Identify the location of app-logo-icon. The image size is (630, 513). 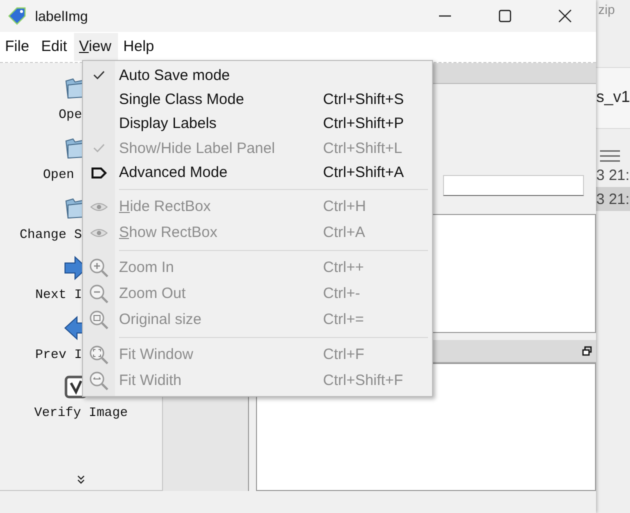
(17, 16).